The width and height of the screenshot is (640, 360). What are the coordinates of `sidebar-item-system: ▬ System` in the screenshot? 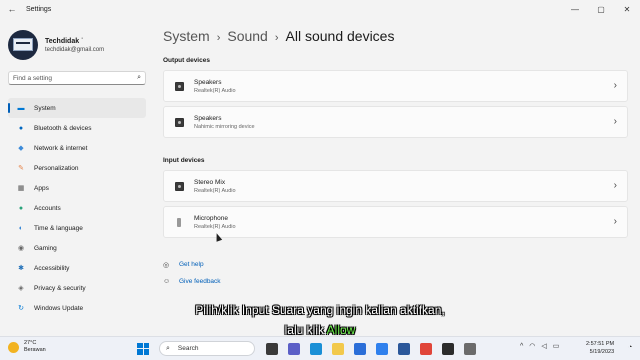 It's located at (77, 108).